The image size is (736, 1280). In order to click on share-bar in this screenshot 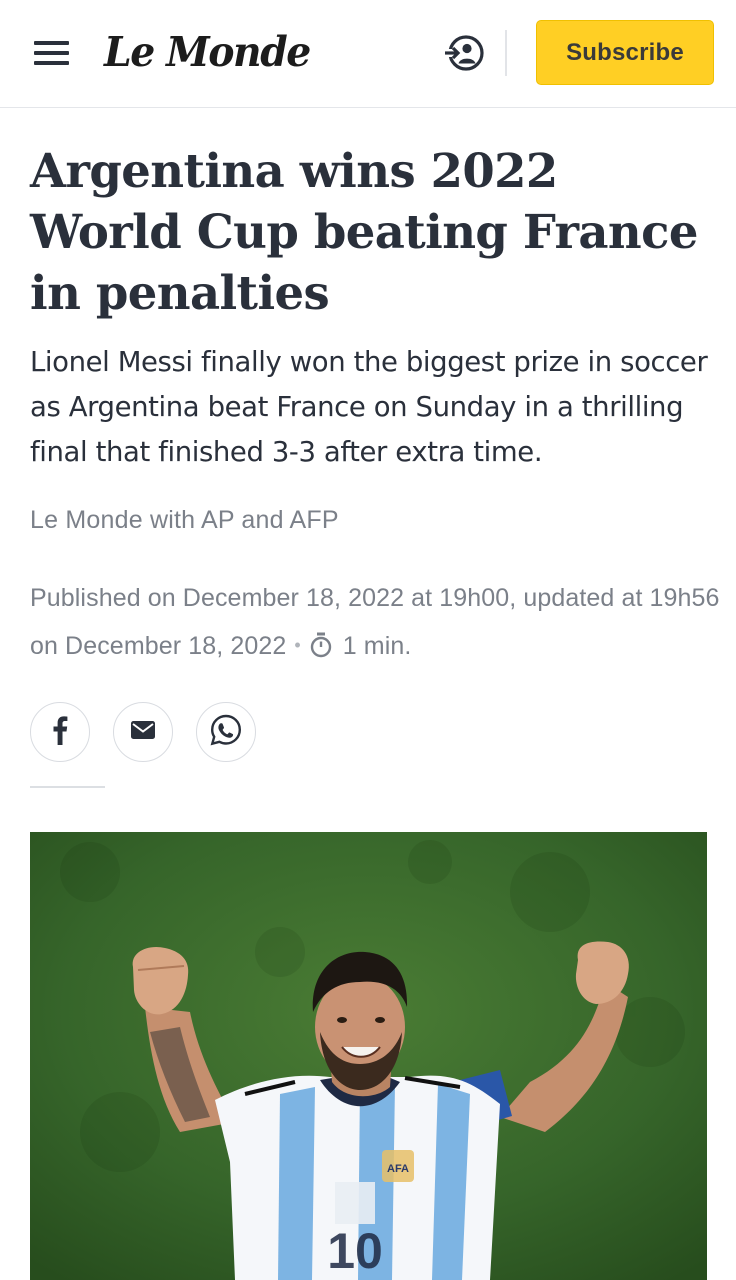, I will do `click(143, 732)`.